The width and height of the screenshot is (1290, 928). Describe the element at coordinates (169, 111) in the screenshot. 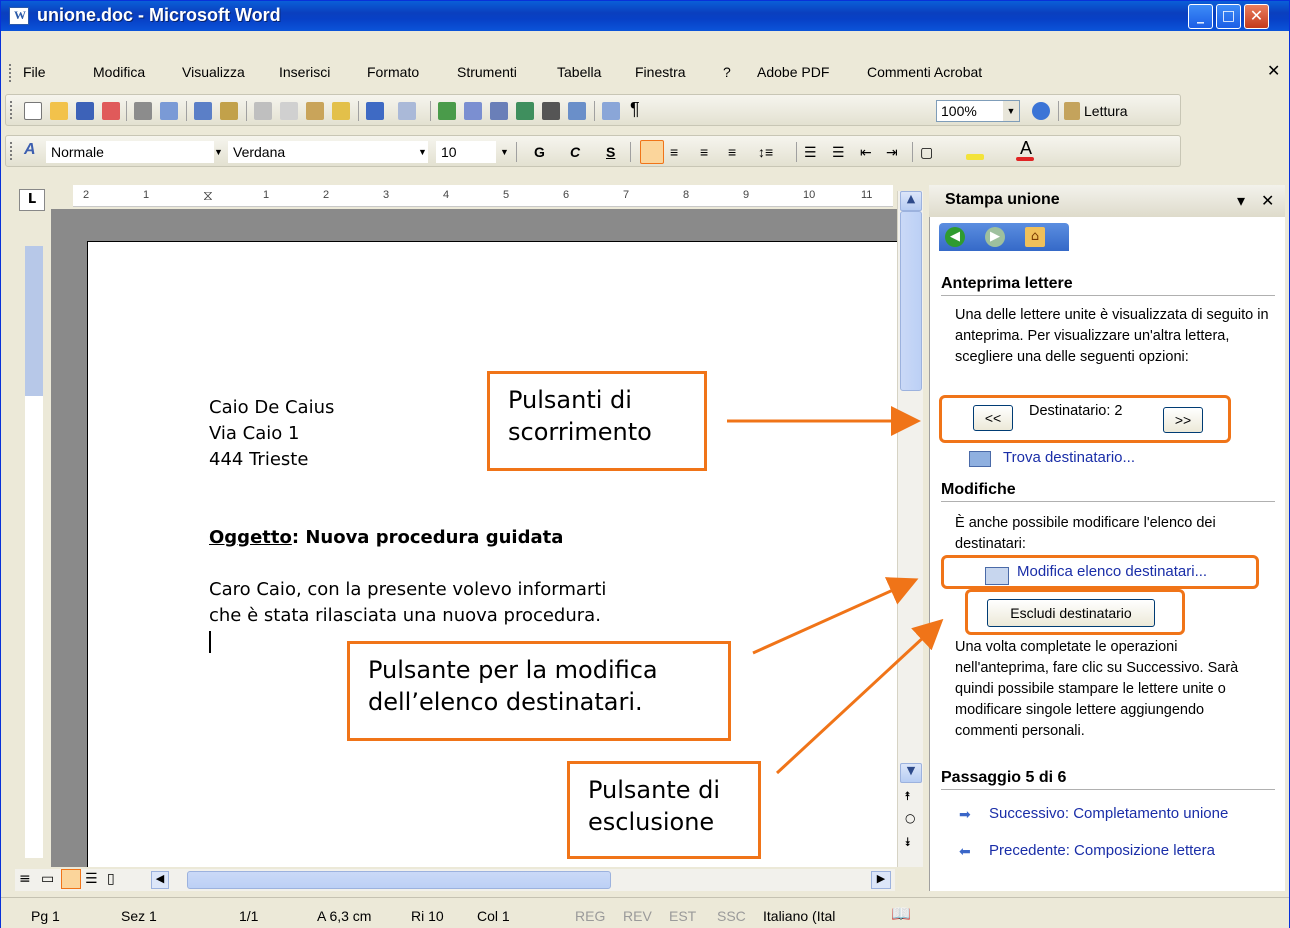

I see `print-preview-icon` at that location.